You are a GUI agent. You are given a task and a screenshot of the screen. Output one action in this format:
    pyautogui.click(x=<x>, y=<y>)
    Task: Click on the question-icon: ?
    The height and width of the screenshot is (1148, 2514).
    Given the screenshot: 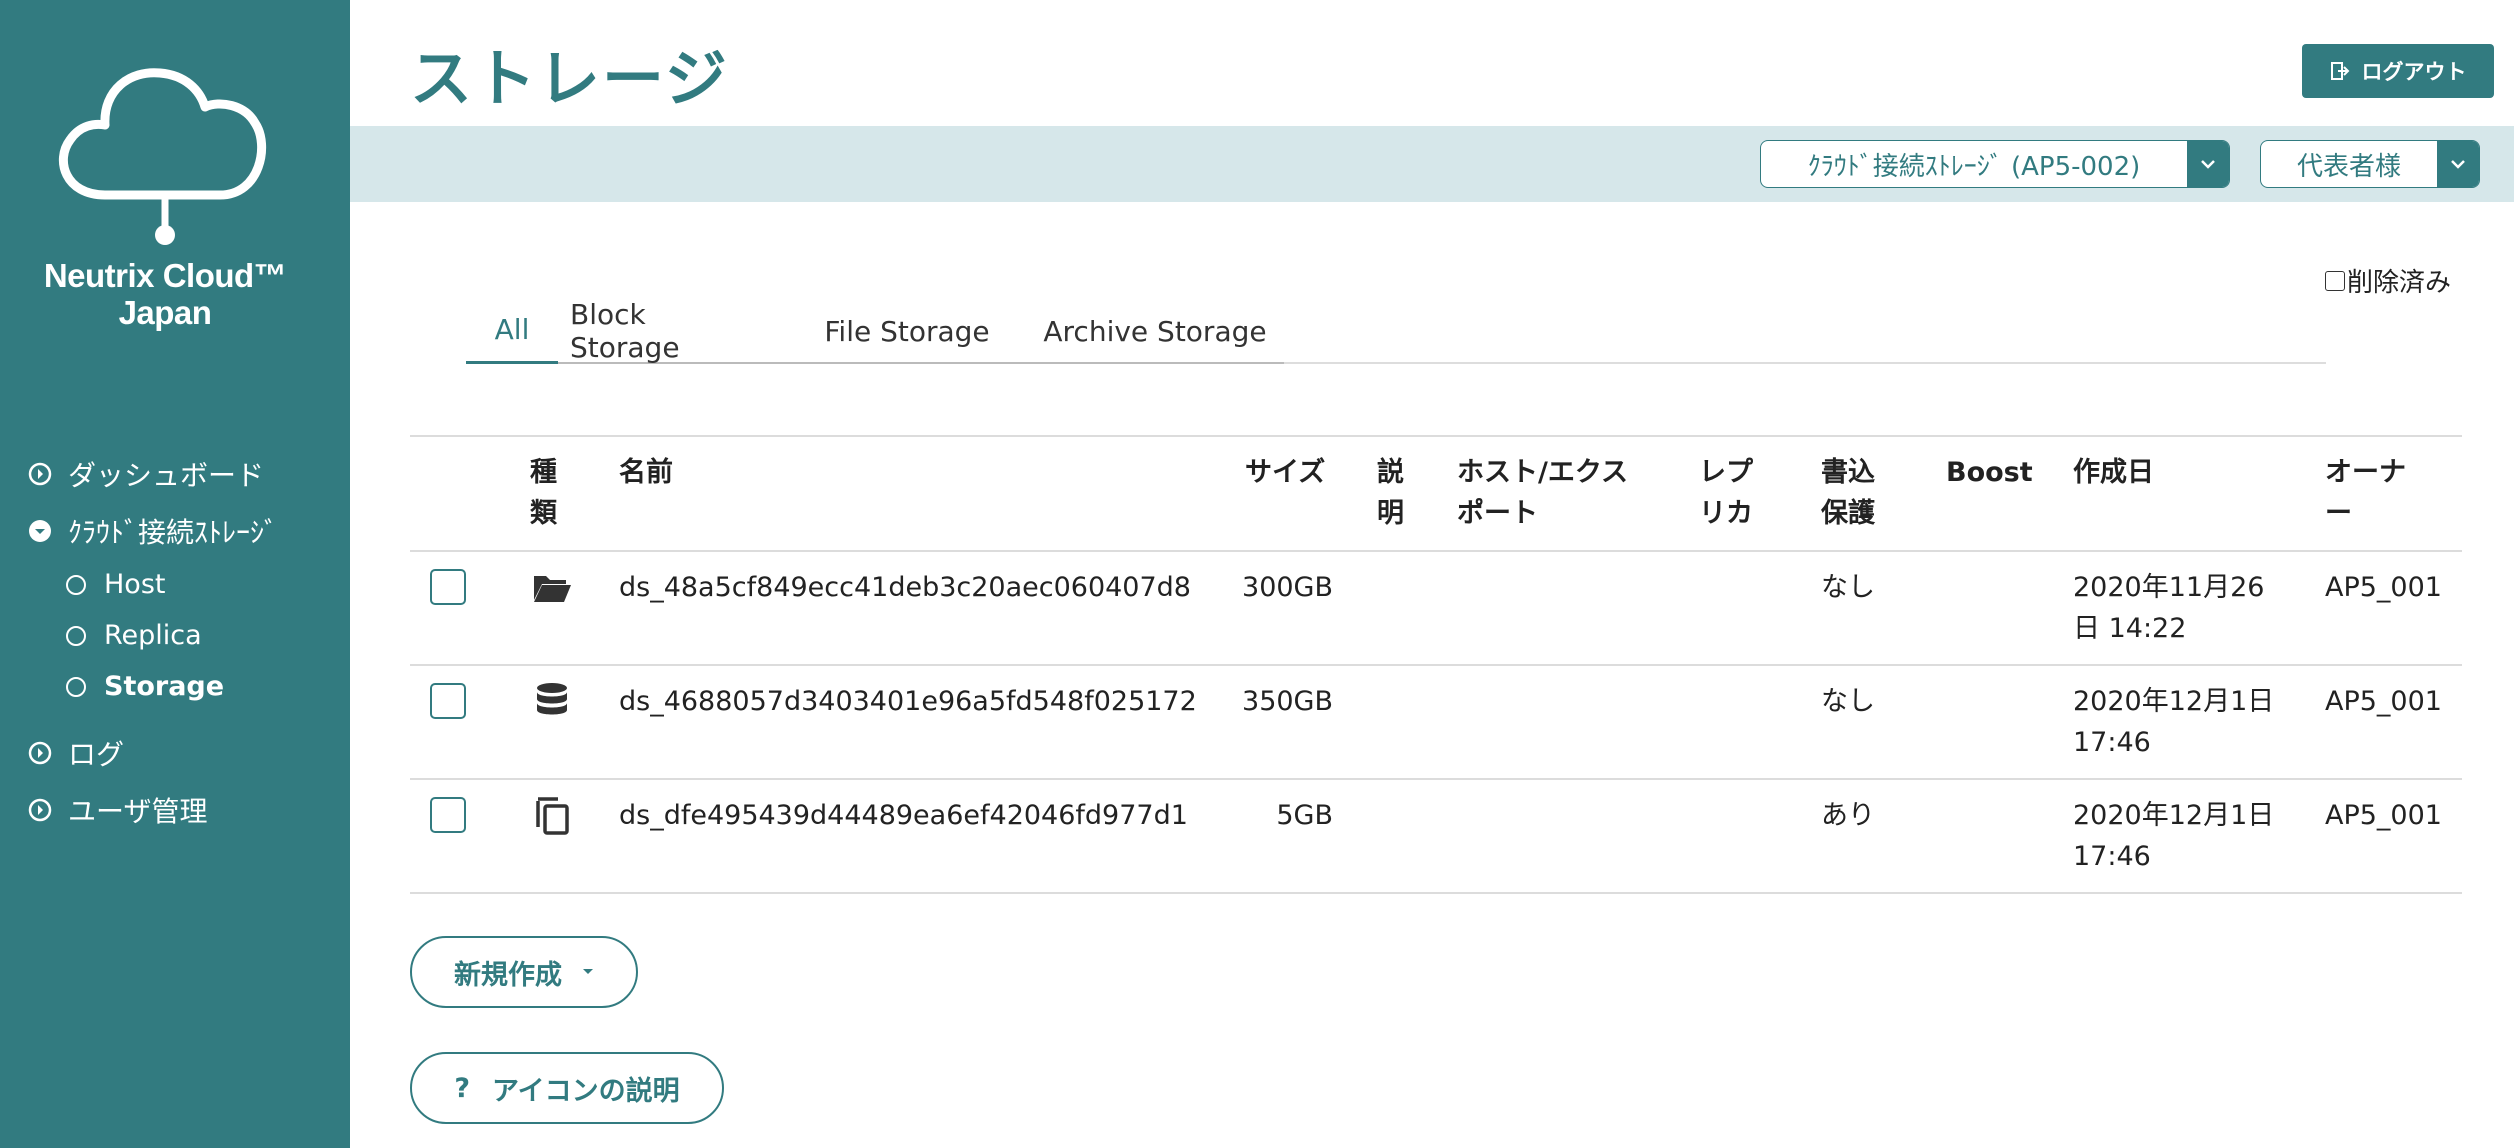 What is the action you would take?
    pyautogui.click(x=462, y=1088)
    